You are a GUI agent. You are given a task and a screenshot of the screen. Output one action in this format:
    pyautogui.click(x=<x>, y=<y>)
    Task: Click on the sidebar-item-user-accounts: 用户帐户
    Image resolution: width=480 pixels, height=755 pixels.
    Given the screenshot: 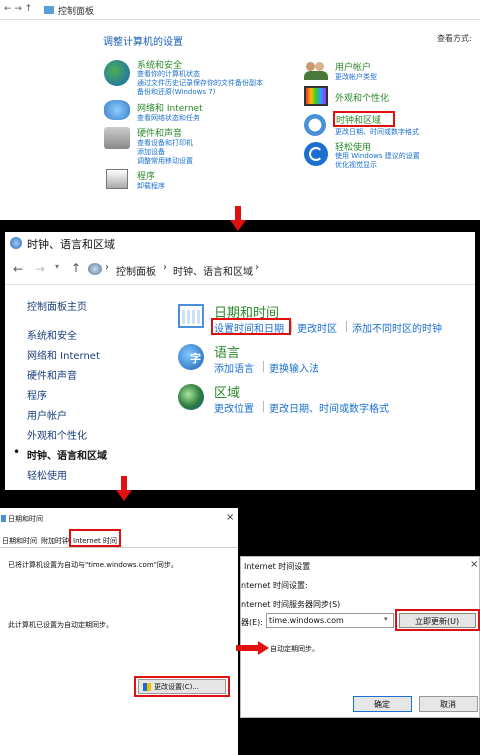 What is the action you would take?
    pyautogui.click(x=47, y=414)
    